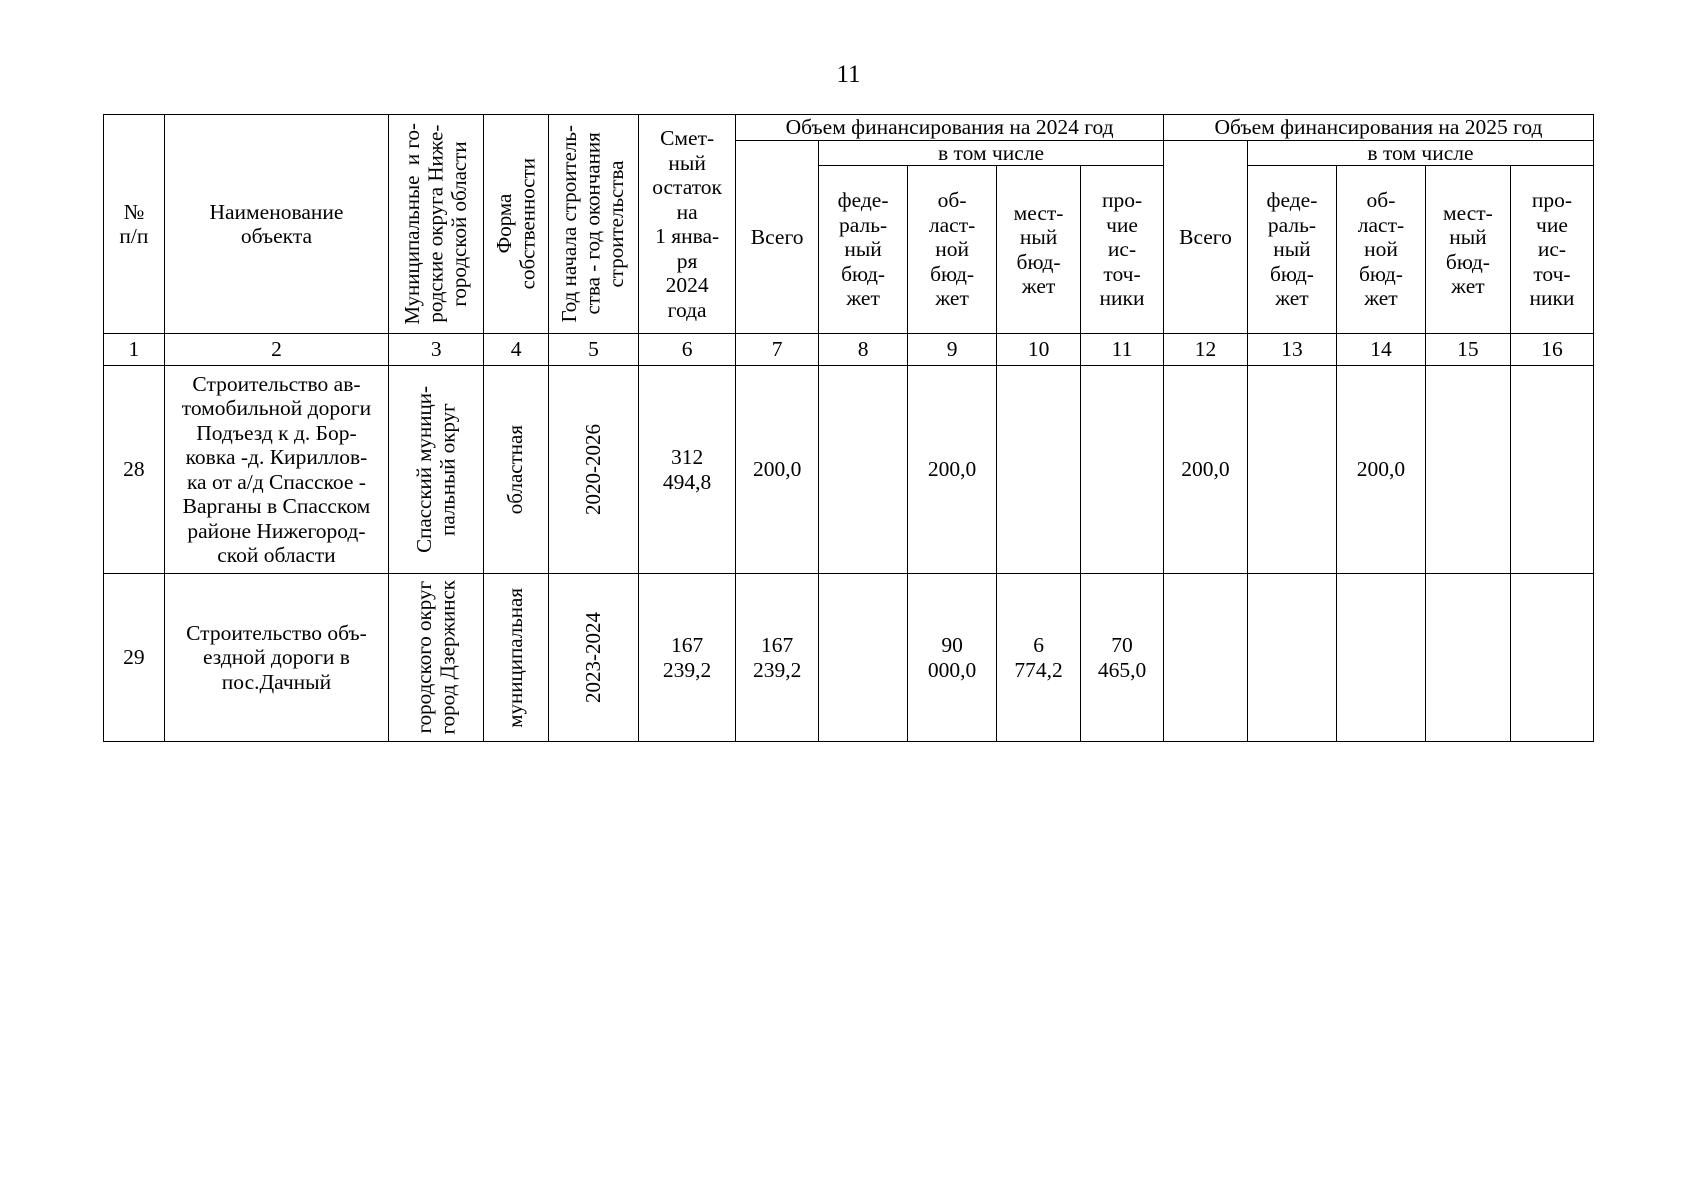 Image resolution: width=1697 pixels, height=1200 pixels. What do you see at coordinates (1122, 349) in the screenshot?
I see `column-number-11: 11` at bounding box center [1122, 349].